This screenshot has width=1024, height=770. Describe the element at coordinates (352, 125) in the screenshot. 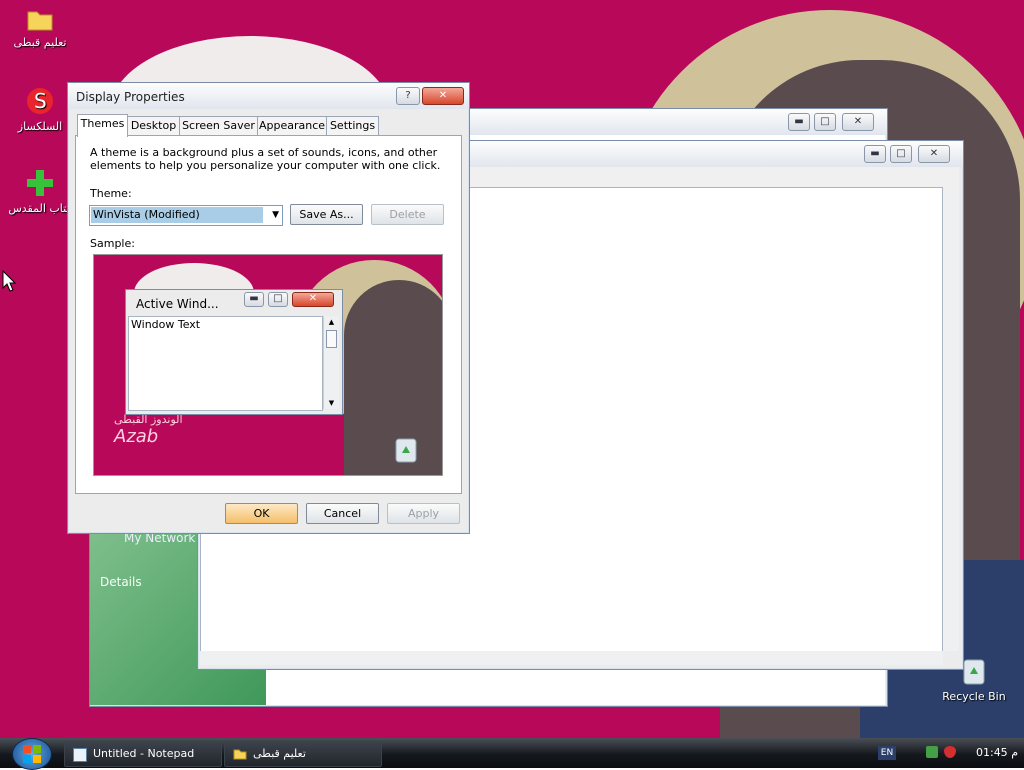

I see `tab-settings: Settings` at that location.